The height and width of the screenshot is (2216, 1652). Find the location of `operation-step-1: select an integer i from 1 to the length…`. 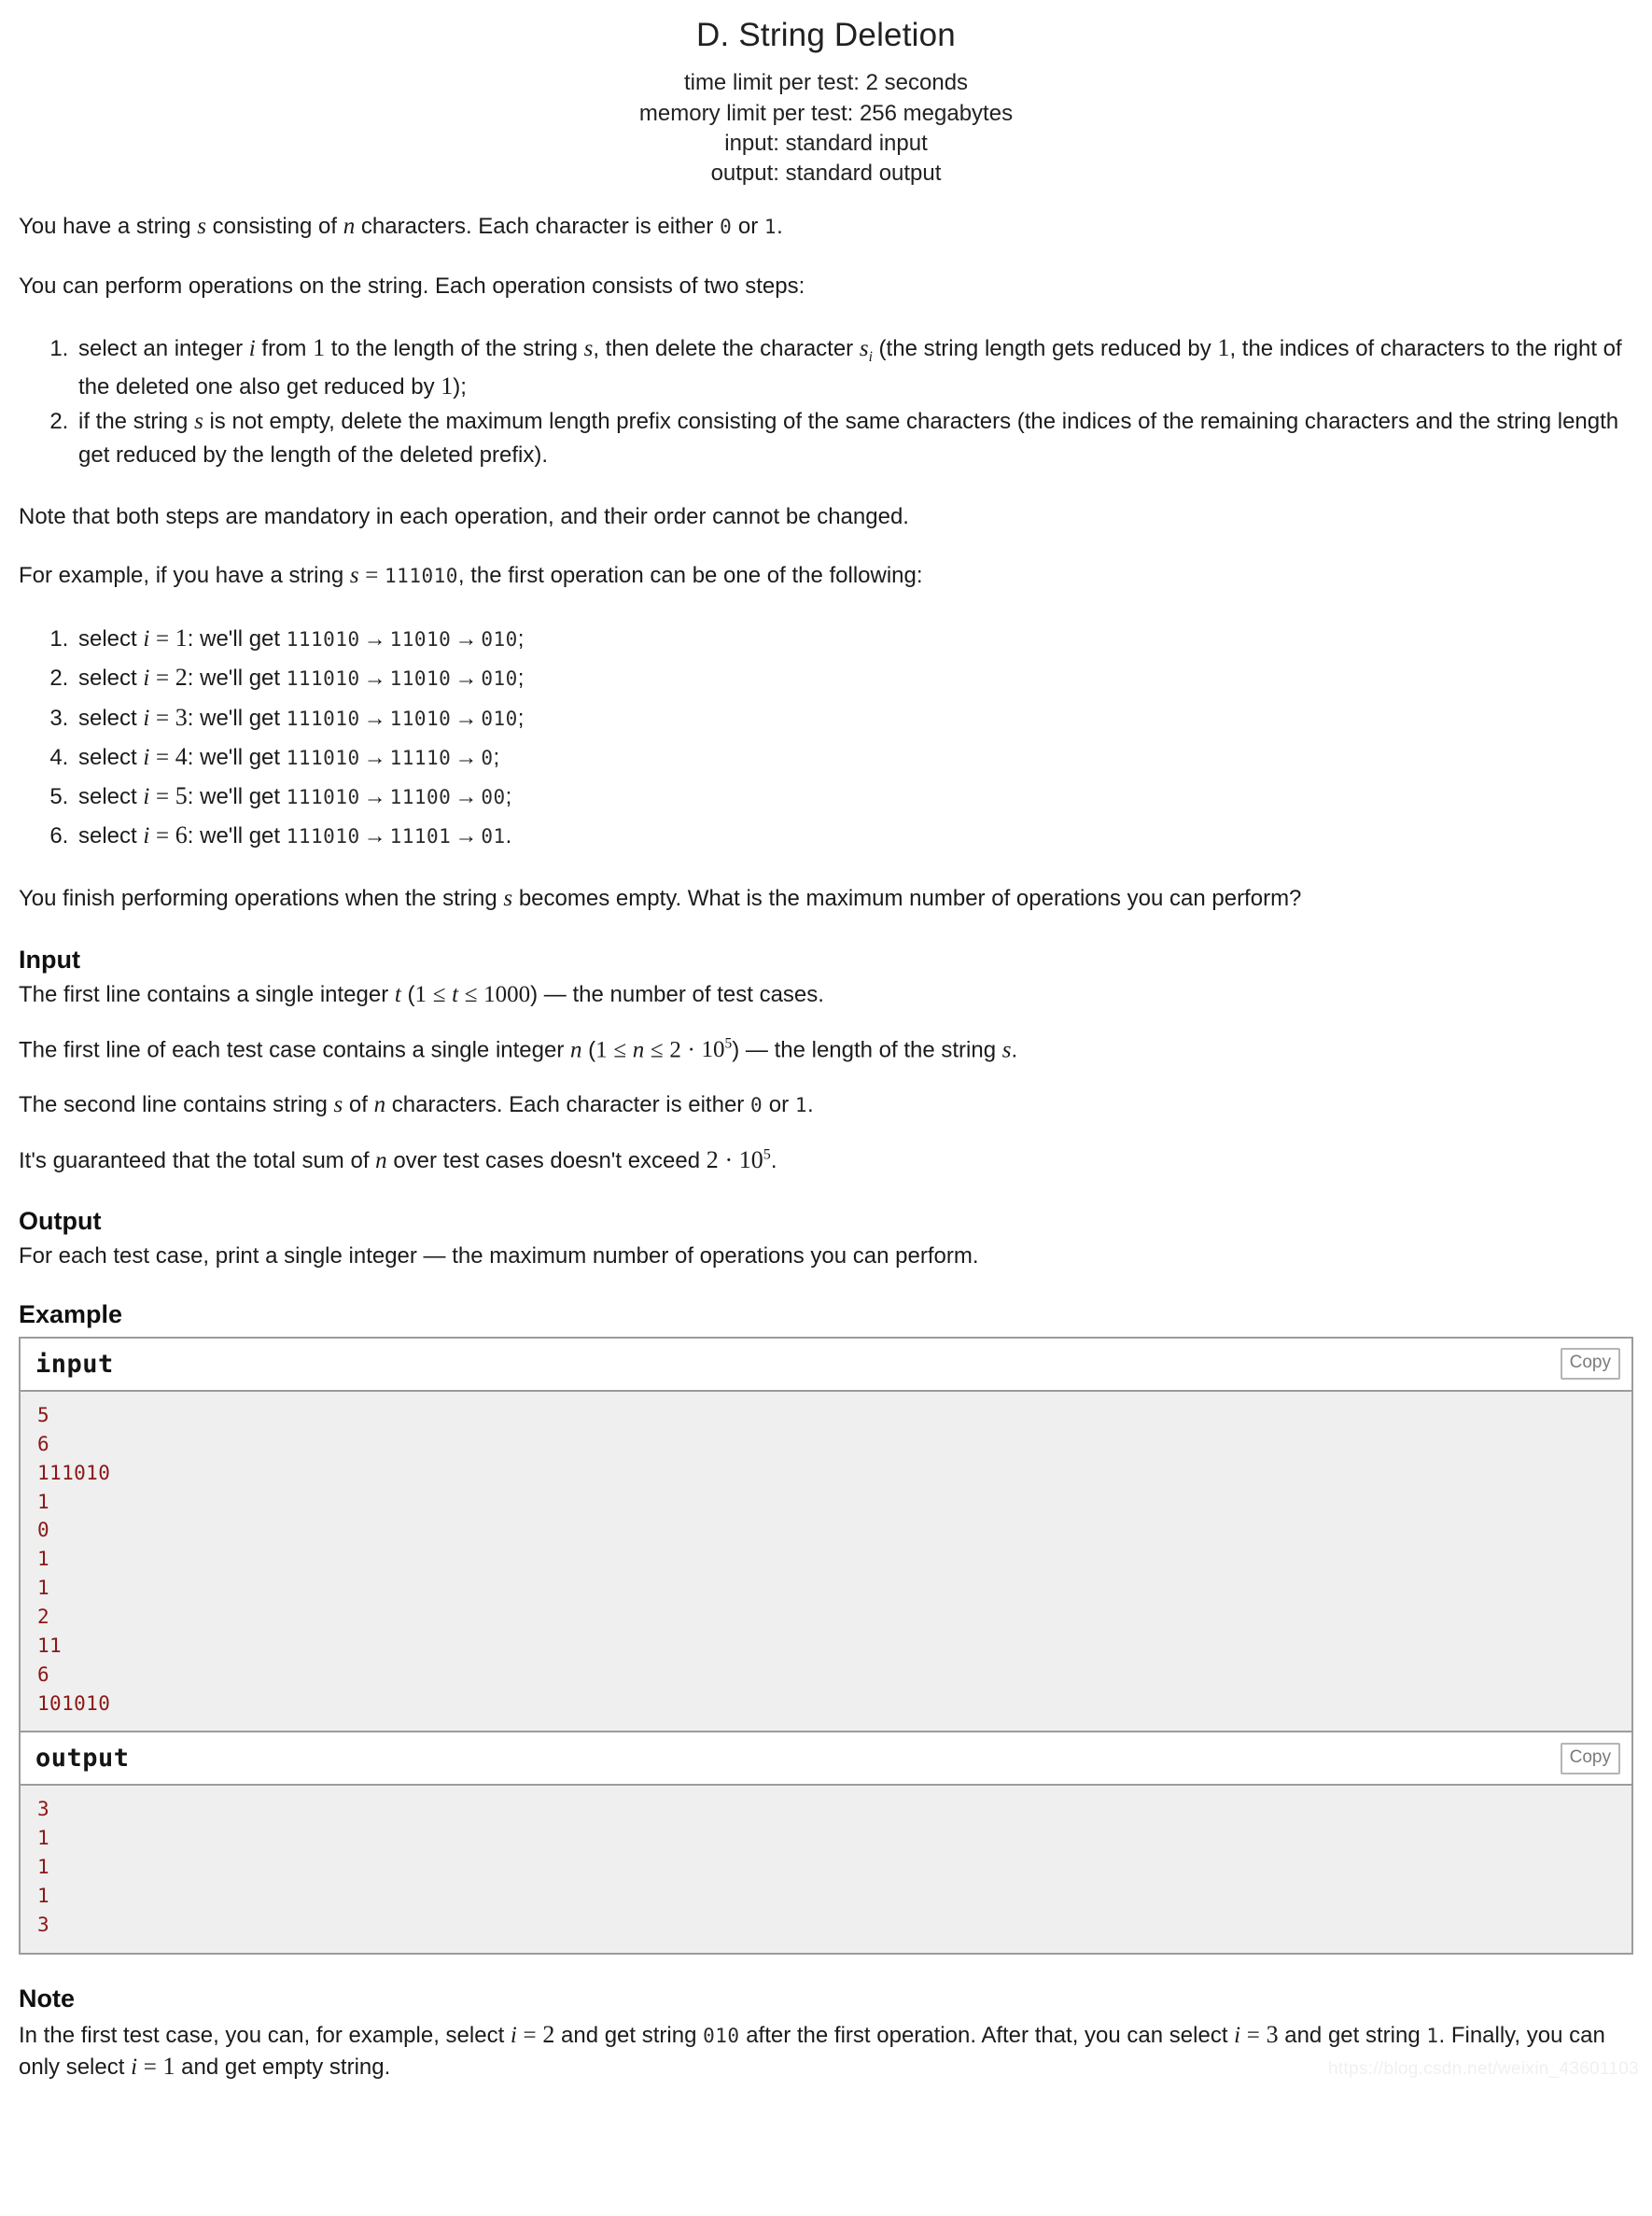

operation-step-1: select an integer i from 1 to the length… is located at coordinates (854, 366).